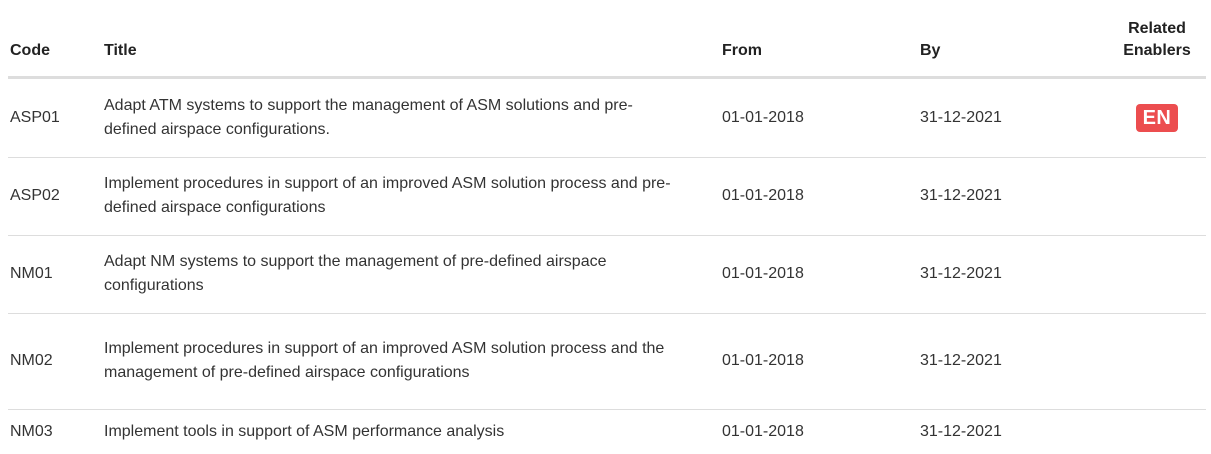 This screenshot has width=1211, height=454. Describe the element at coordinates (811, 39) in the screenshot. I see `column-header-from: From` at that location.